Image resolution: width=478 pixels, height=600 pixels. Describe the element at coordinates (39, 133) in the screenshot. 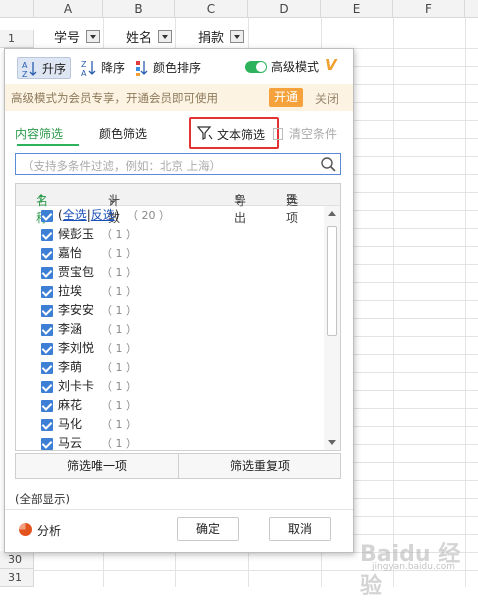

I see `tab-content-filter: 内容筛选` at that location.